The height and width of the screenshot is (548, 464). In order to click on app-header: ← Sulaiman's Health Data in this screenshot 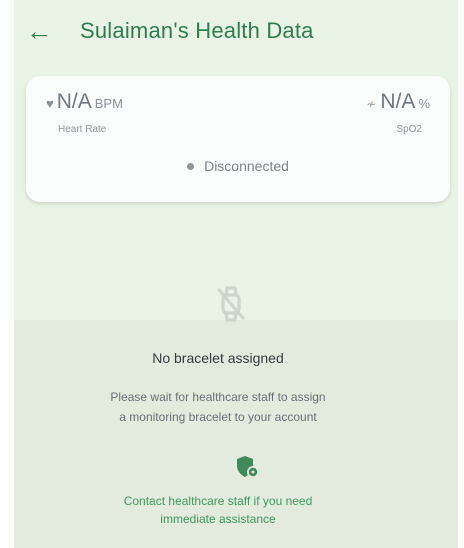, I will do `click(236, 35)`.